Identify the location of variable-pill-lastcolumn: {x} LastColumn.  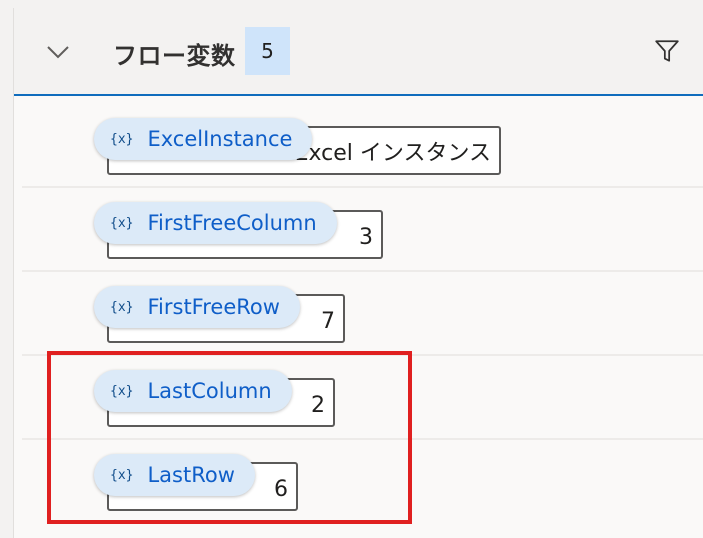
(193, 391).